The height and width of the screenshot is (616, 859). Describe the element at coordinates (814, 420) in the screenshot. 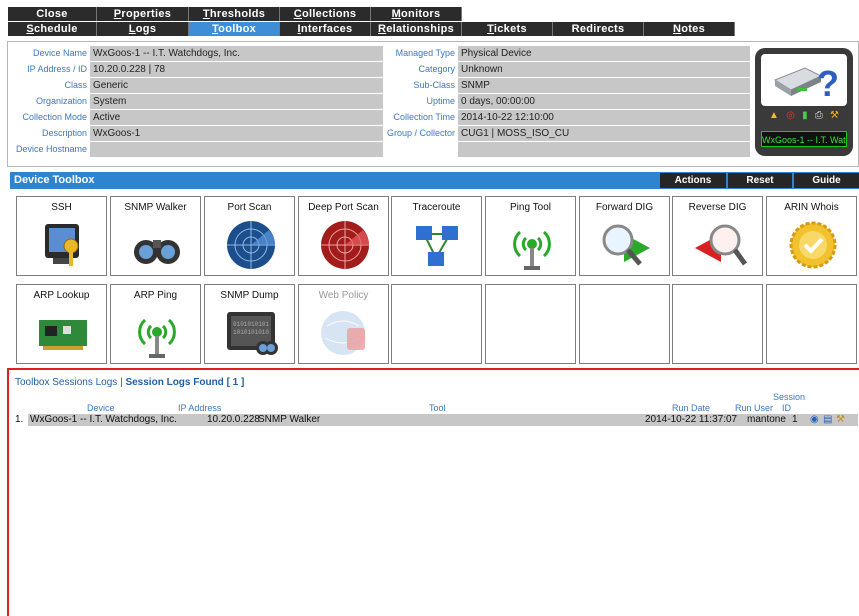

I see `binoculars-icon: ◉` at that location.